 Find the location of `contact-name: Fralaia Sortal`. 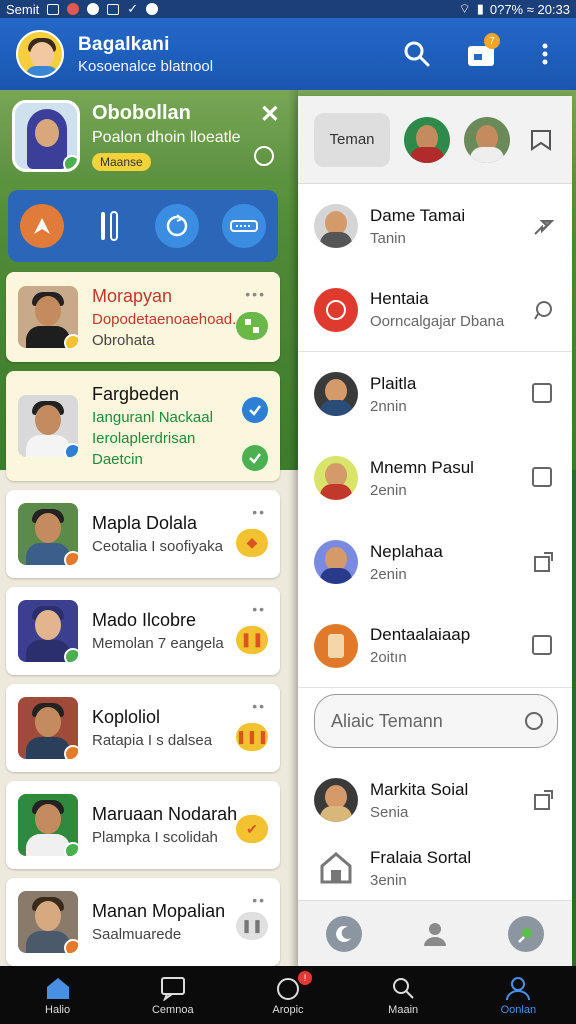

contact-name: Fralaia Sortal is located at coordinates (421, 857).